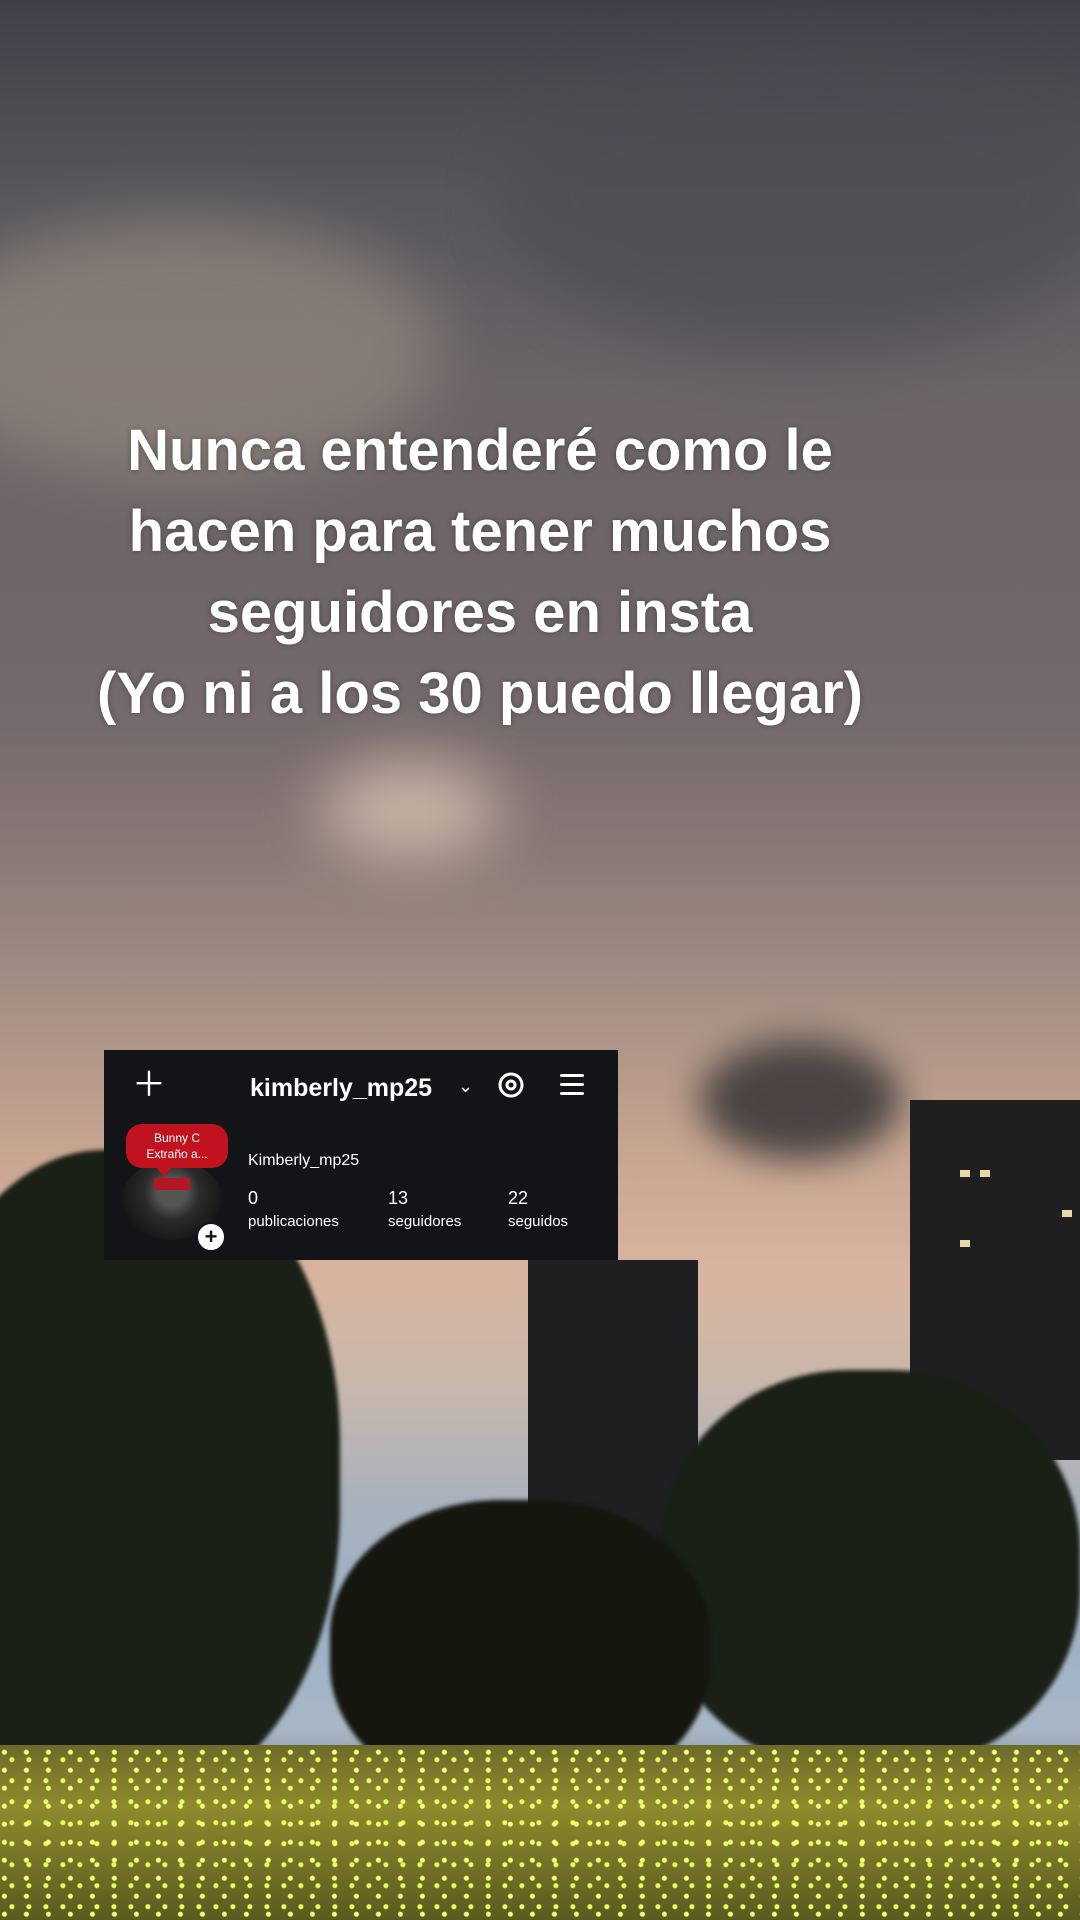  Describe the element at coordinates (398, 1198) in the screenshot. I see `stat-value: 13` at that location.